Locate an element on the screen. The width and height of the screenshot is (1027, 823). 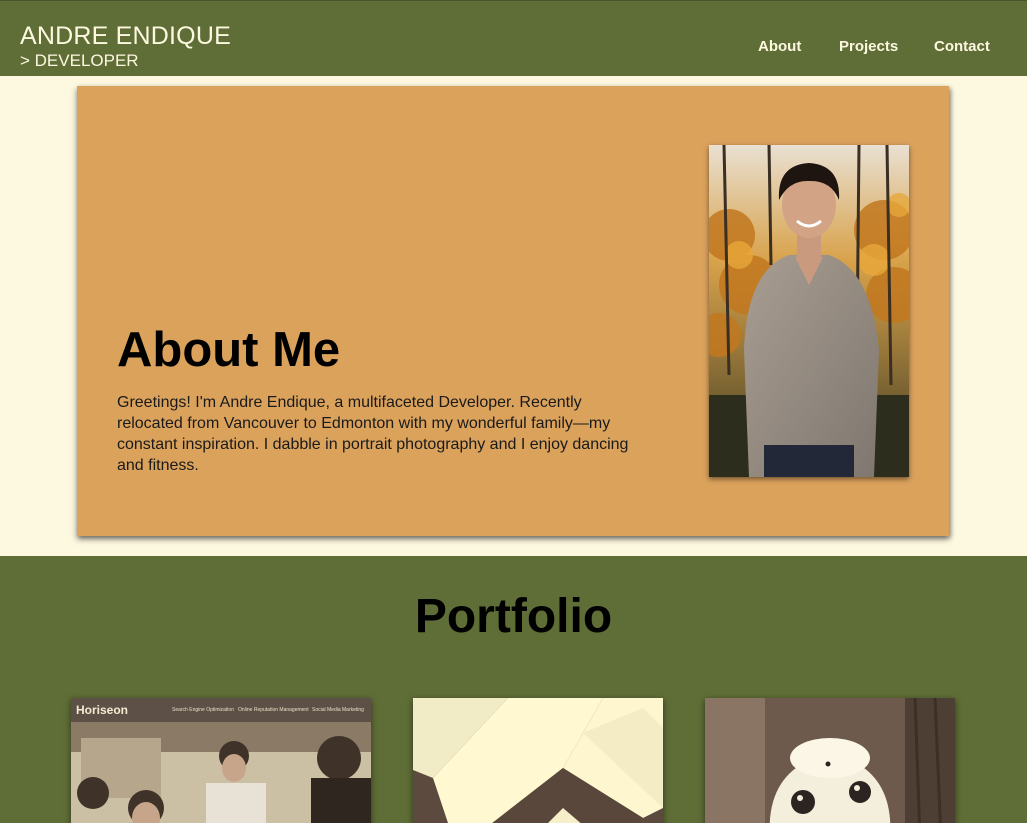
project-image-robot is located at coordinates (830, 760).